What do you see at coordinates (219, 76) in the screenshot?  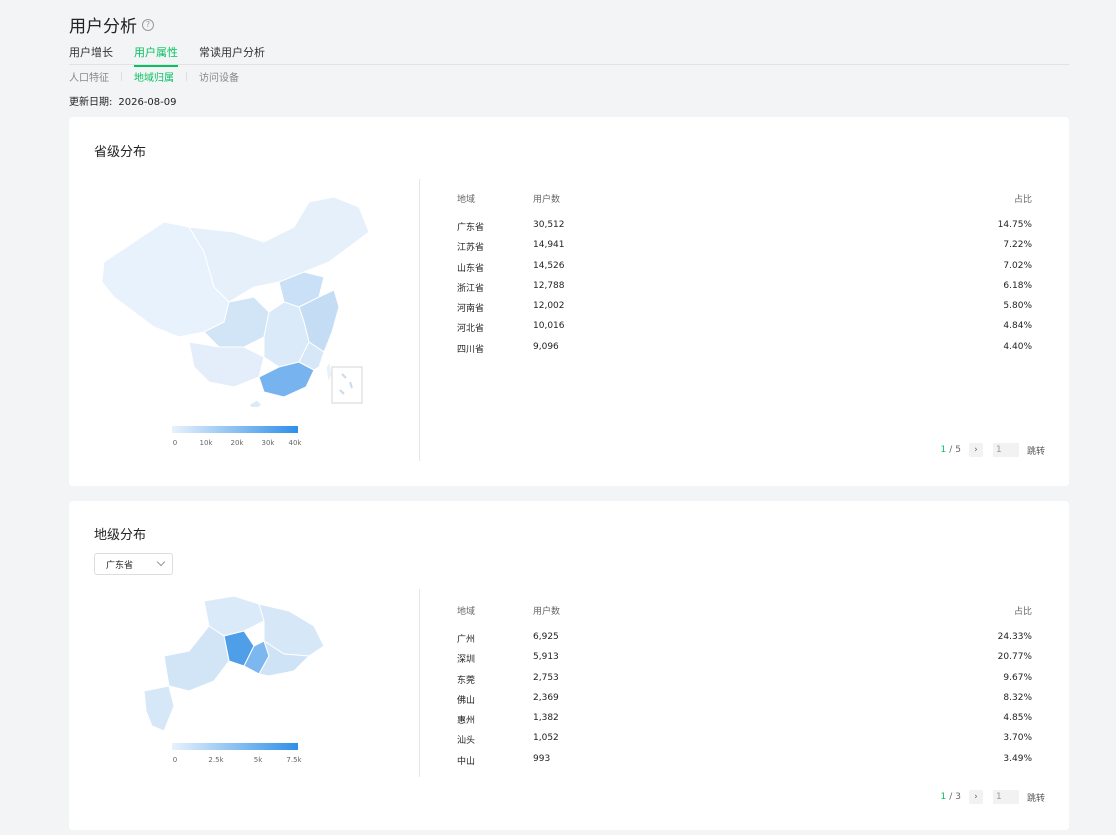 I see `subtab-devices: 访问设备` at bounding box center [219, 76].